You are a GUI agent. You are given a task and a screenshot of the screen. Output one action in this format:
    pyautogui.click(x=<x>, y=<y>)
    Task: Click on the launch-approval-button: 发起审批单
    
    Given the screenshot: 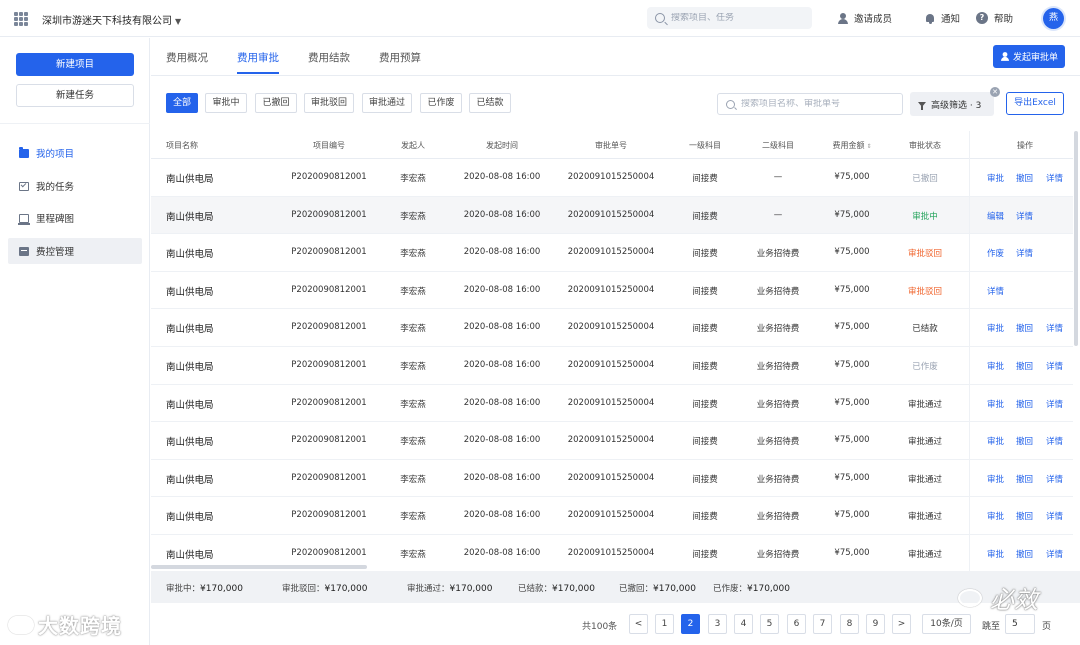 What is the action you would take?
    pyautogui.click(x=1029, y=56)
    